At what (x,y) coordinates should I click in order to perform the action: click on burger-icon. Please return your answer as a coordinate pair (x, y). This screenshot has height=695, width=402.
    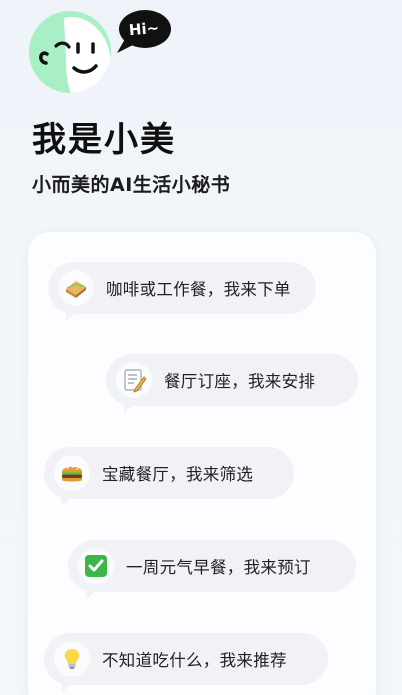
    Looking at the image, I should click on (72, 473).